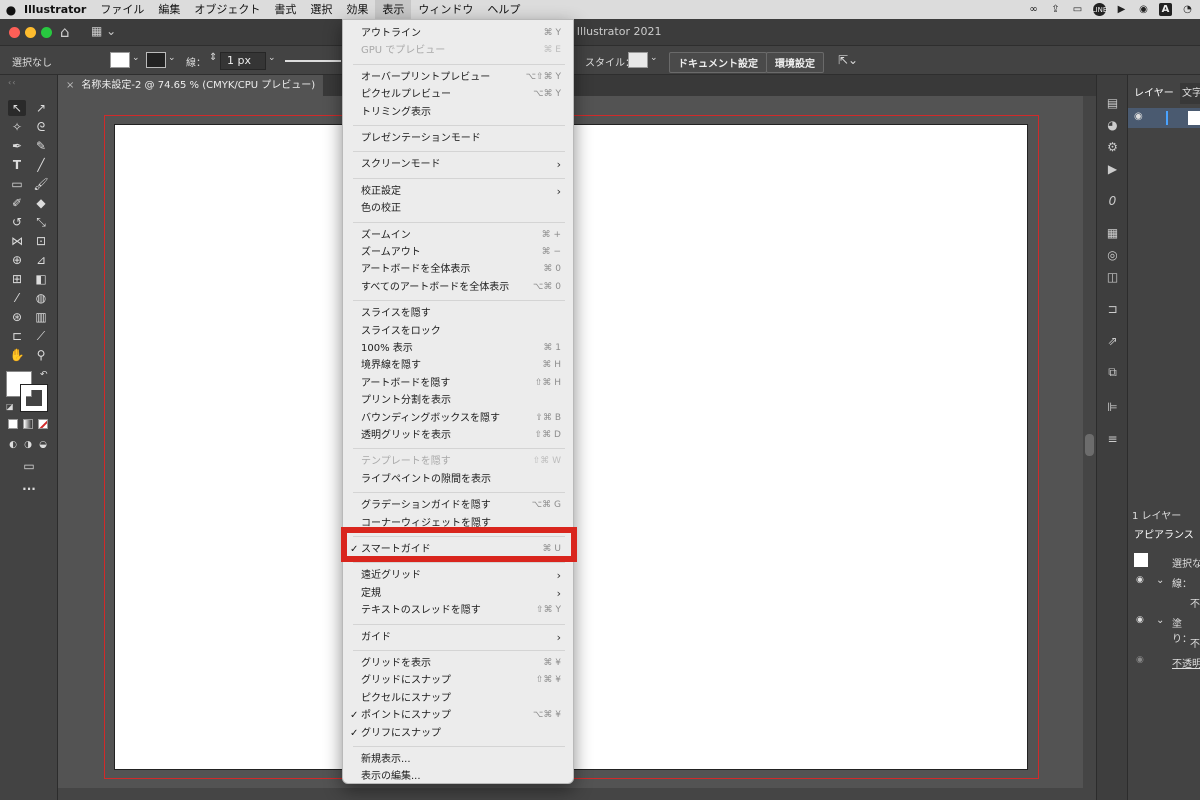 This screenshot has height=800, width=1200. Describe the element at coordinates (313, 61) in the screenshot. I see `stroke-profile-preview` at that location.